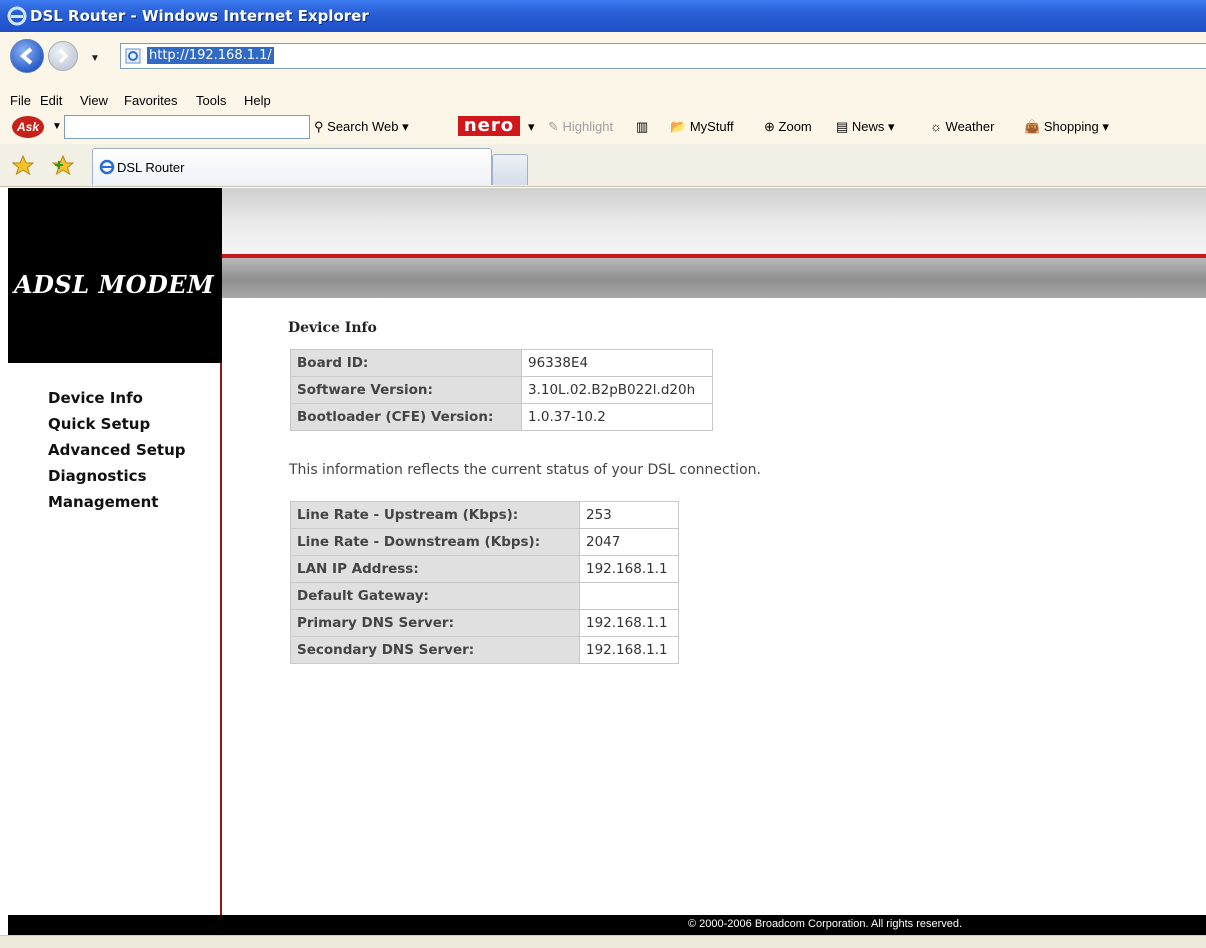 The image size is (1206, 948). What do you see at coordinates (617, 390) in the screenshot?
I see `software-version-value: 3.10L.02.B2pB022l.d20h` at bounding box center [617, 390].